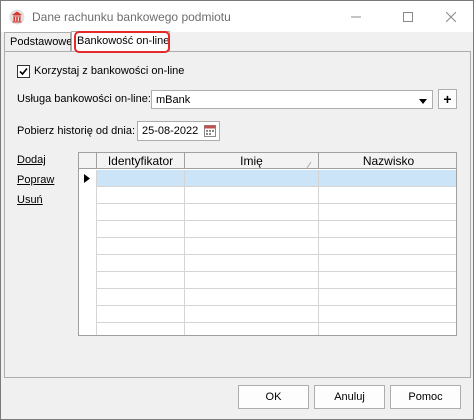 This screenshot has width=474, height=420. I want to click on minimize-icon, so click(356, 16).